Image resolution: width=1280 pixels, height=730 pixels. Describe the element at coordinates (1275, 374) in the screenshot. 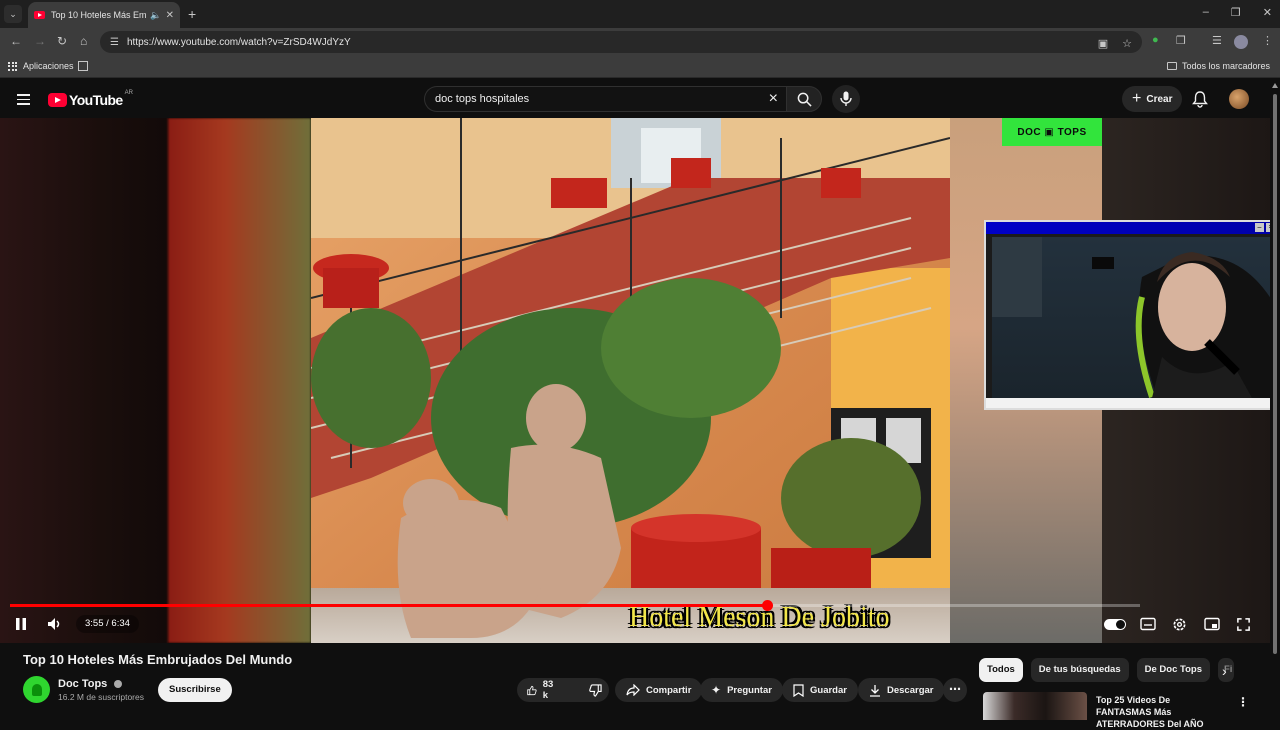

I see `scrollbar-thumb` at that location.